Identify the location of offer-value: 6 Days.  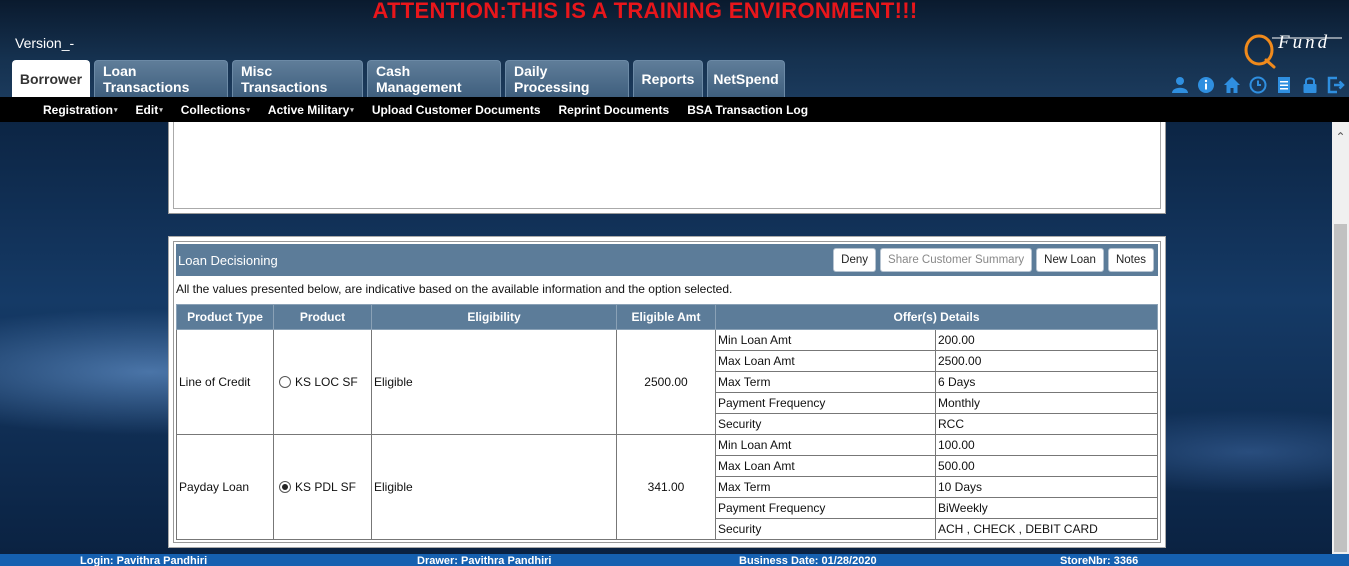
(1046, 382).